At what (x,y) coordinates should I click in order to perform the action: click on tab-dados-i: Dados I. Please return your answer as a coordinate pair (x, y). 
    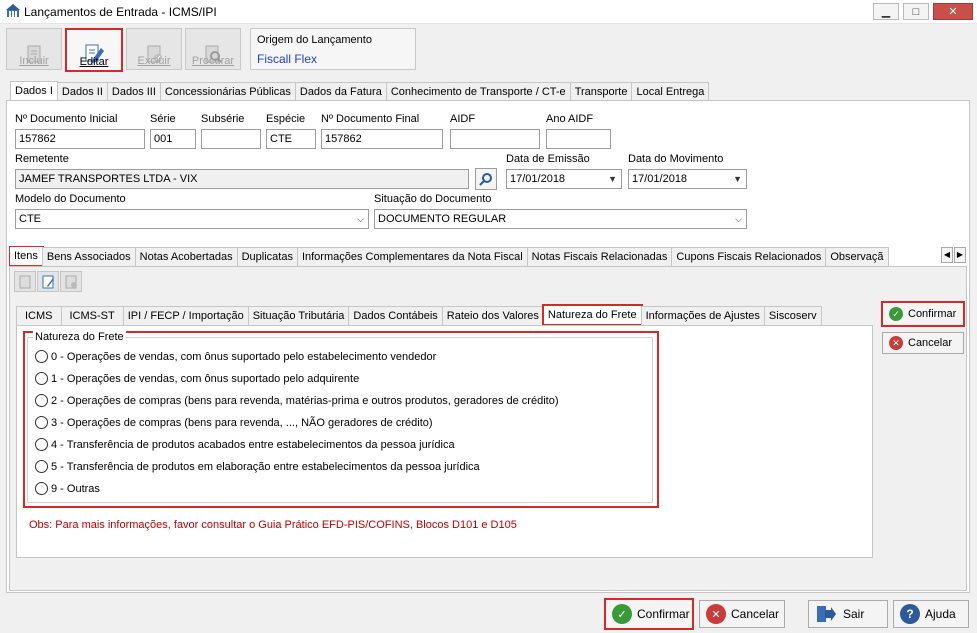
    Looking at the image, I should click on (34, 91).